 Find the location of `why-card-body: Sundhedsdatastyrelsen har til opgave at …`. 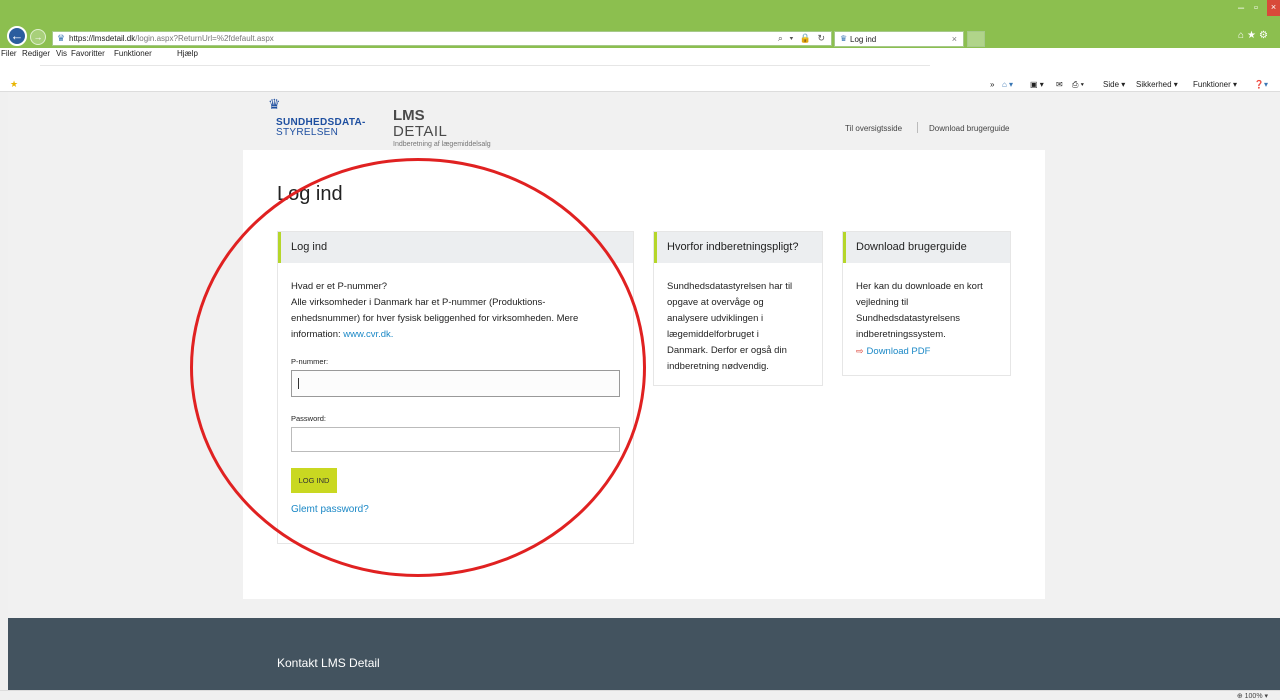

why-card-body: Sundhedsdatastyrelsen har til opgave at … is located at coordinates (744, 327).